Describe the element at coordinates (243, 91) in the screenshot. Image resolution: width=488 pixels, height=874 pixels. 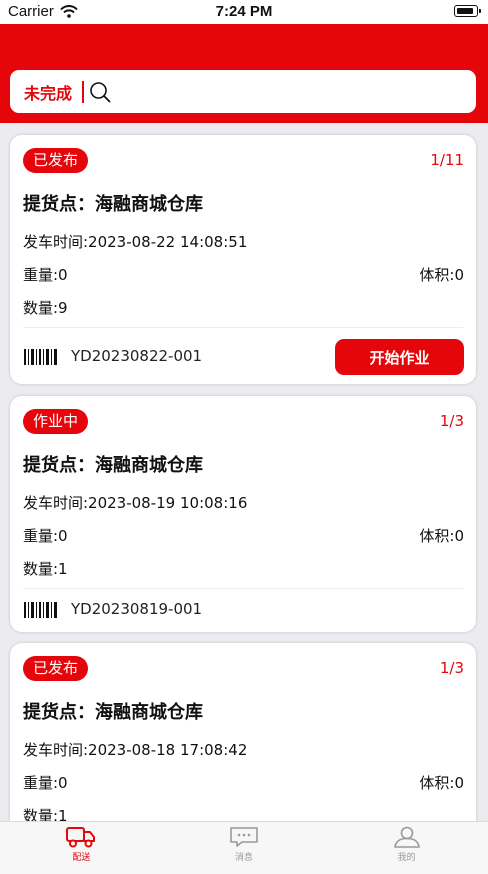
I see `search-bar: 未完成` at that location.